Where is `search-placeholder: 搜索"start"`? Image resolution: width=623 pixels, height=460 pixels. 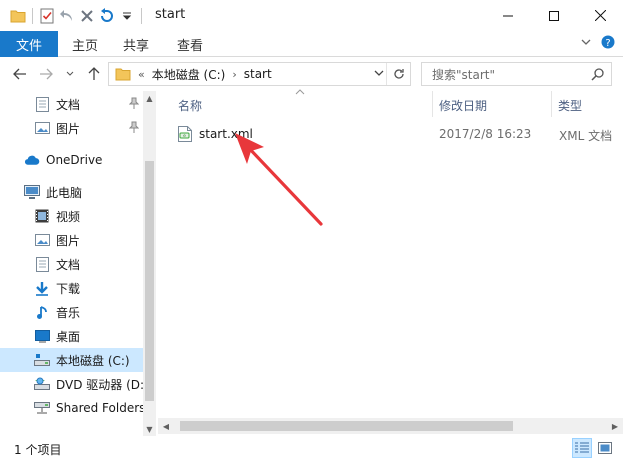 search-placeholder: 搜索"start" is located at coordinates (463, 74).